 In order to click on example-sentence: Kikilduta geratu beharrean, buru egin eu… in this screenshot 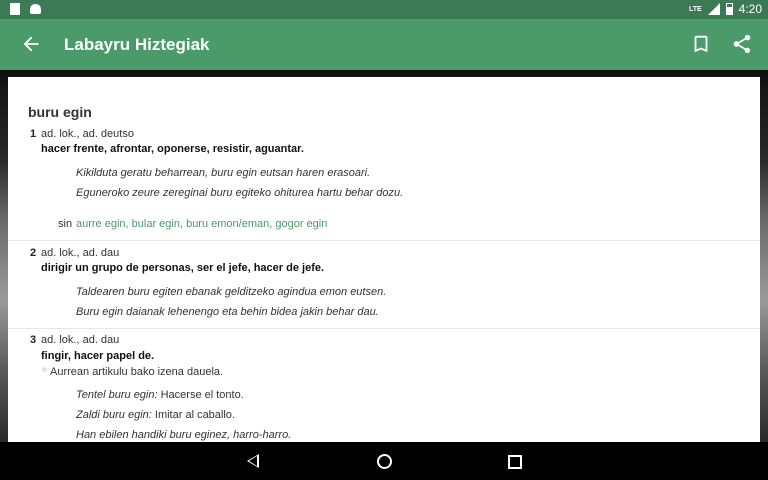, I will do `click(223, 173)`.